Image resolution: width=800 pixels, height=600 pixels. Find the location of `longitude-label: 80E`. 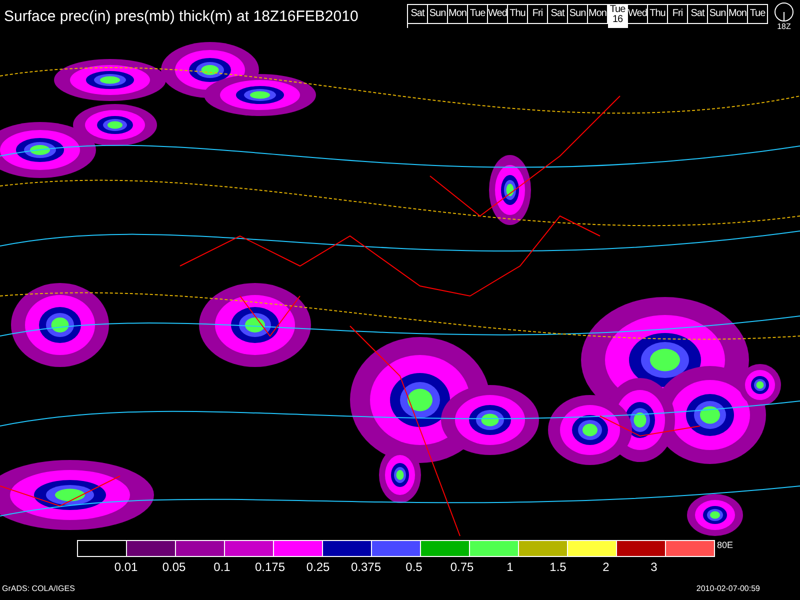

longitude-label: 80E is located at coordinates (725, 545).